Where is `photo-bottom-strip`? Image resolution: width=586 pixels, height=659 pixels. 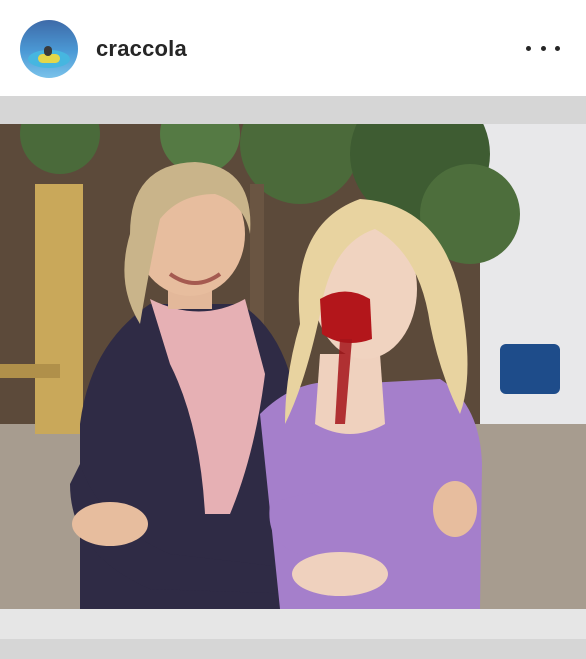 photo-bottom-strip is located at coordinates (293, 624).